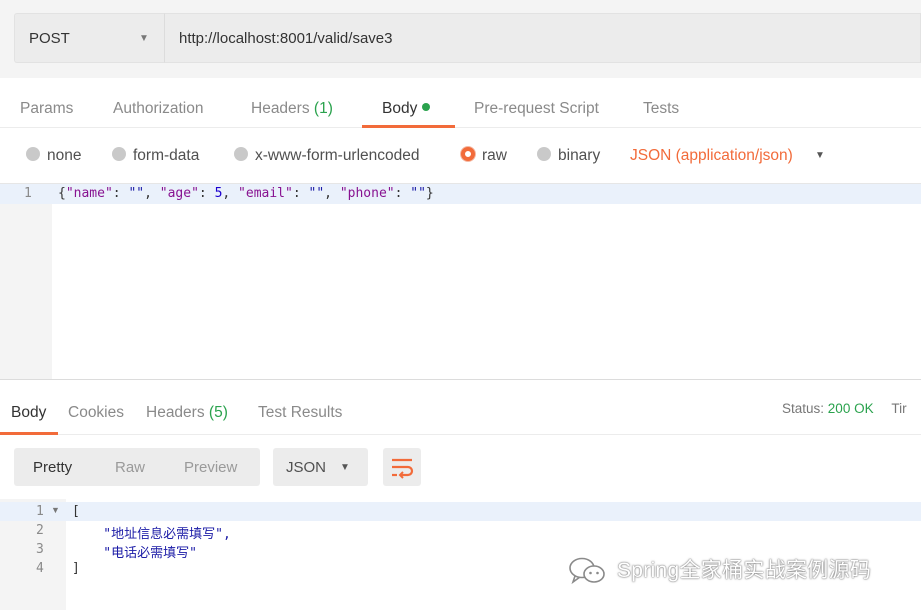 This screenshot has width=921, height=610. I want to click on radio-form-data: form-data, so click(155, 156).